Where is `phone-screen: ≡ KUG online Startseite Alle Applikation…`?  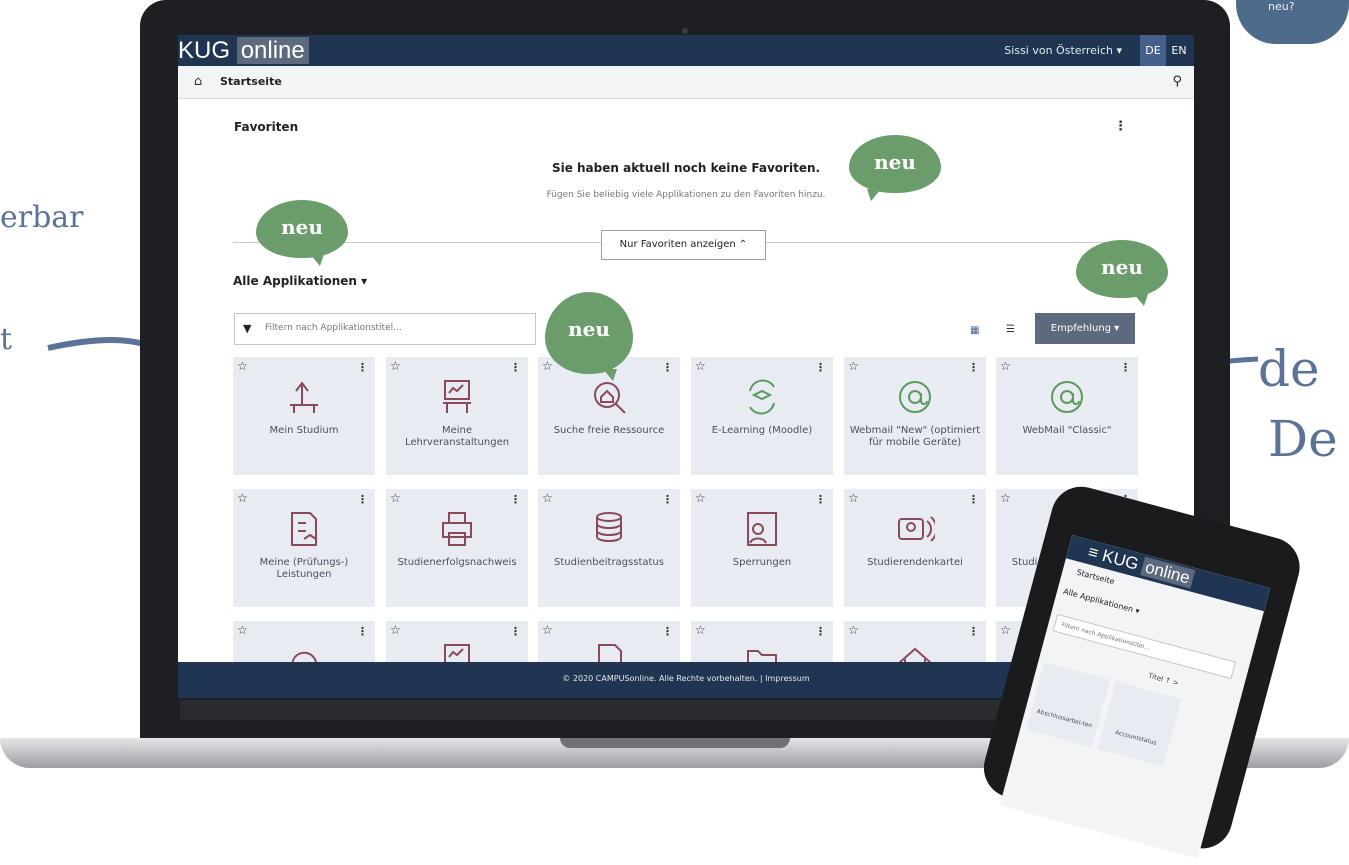 phone-screen: ≡ KUG online Startseite Alle Applikation… is located at coordinates (1135, 697).